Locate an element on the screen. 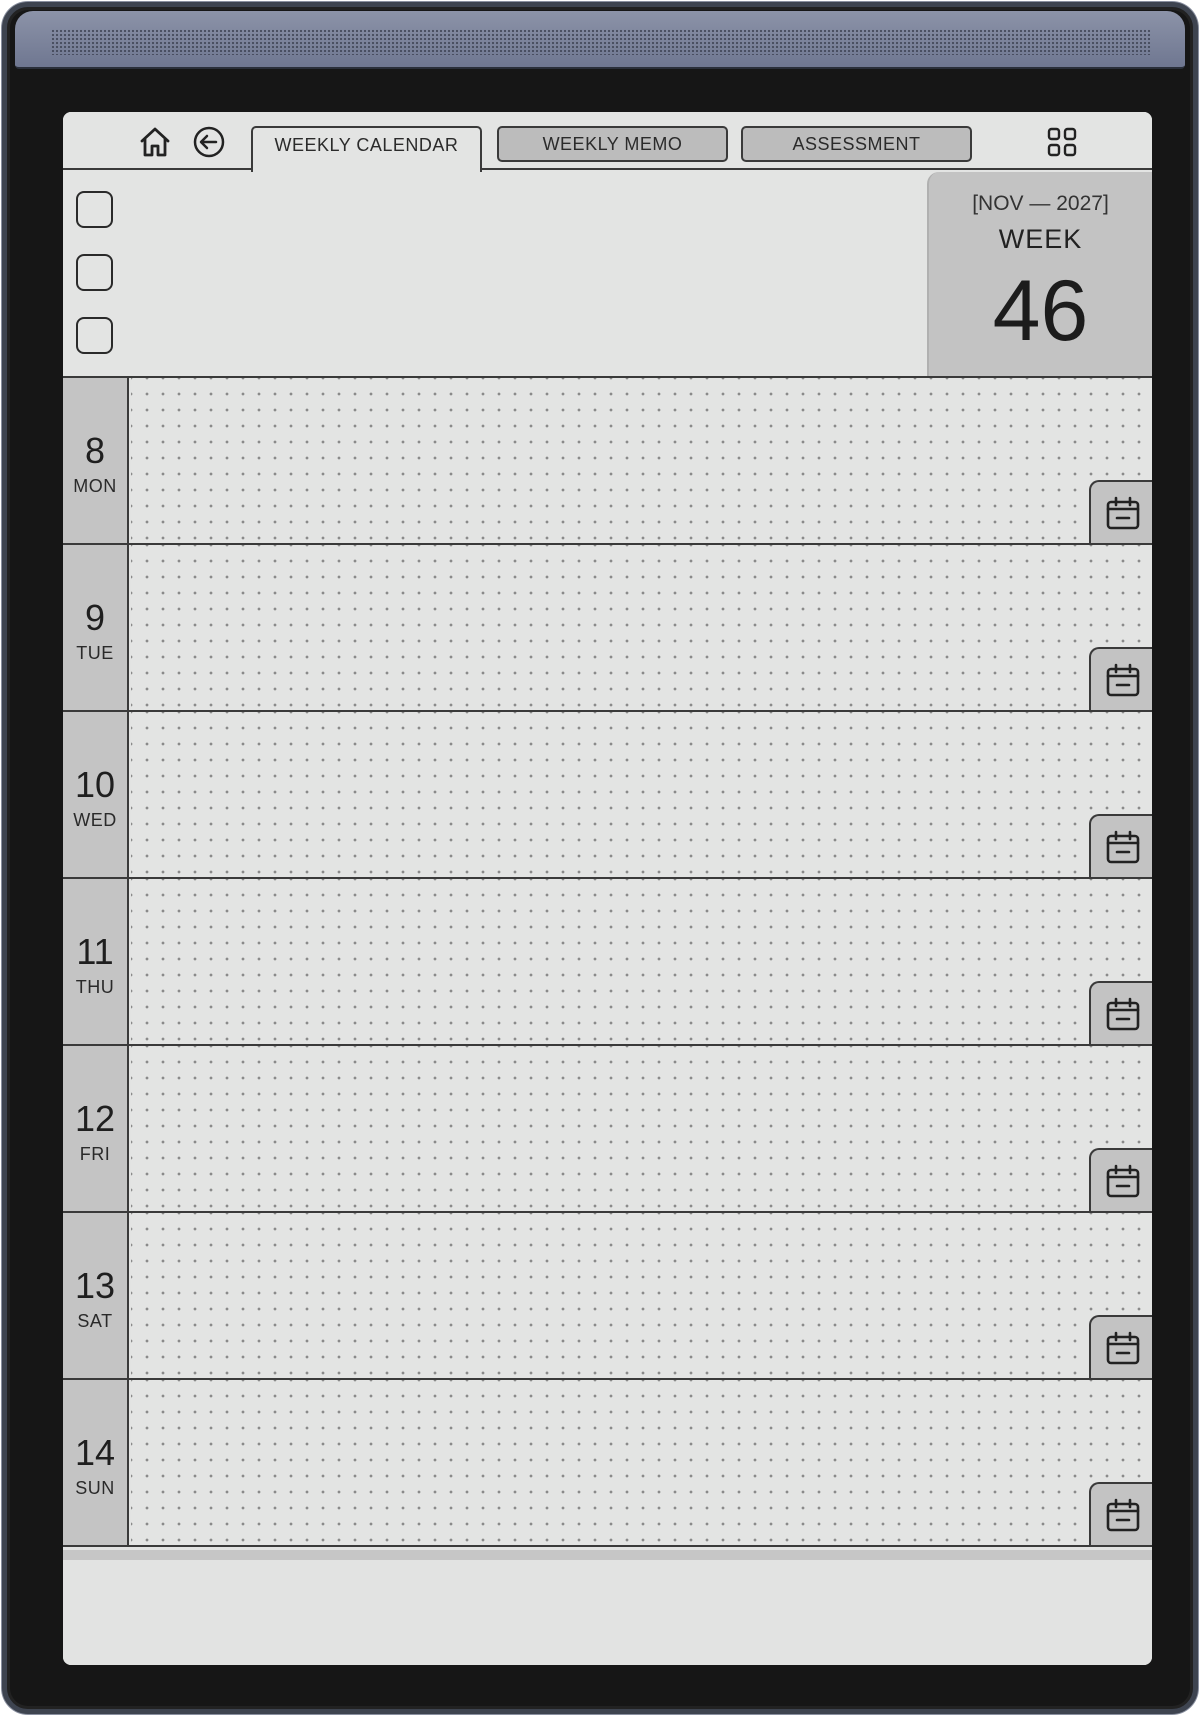  week-month-year: [NOV — 2027] is located at coordinates (1040, 203).